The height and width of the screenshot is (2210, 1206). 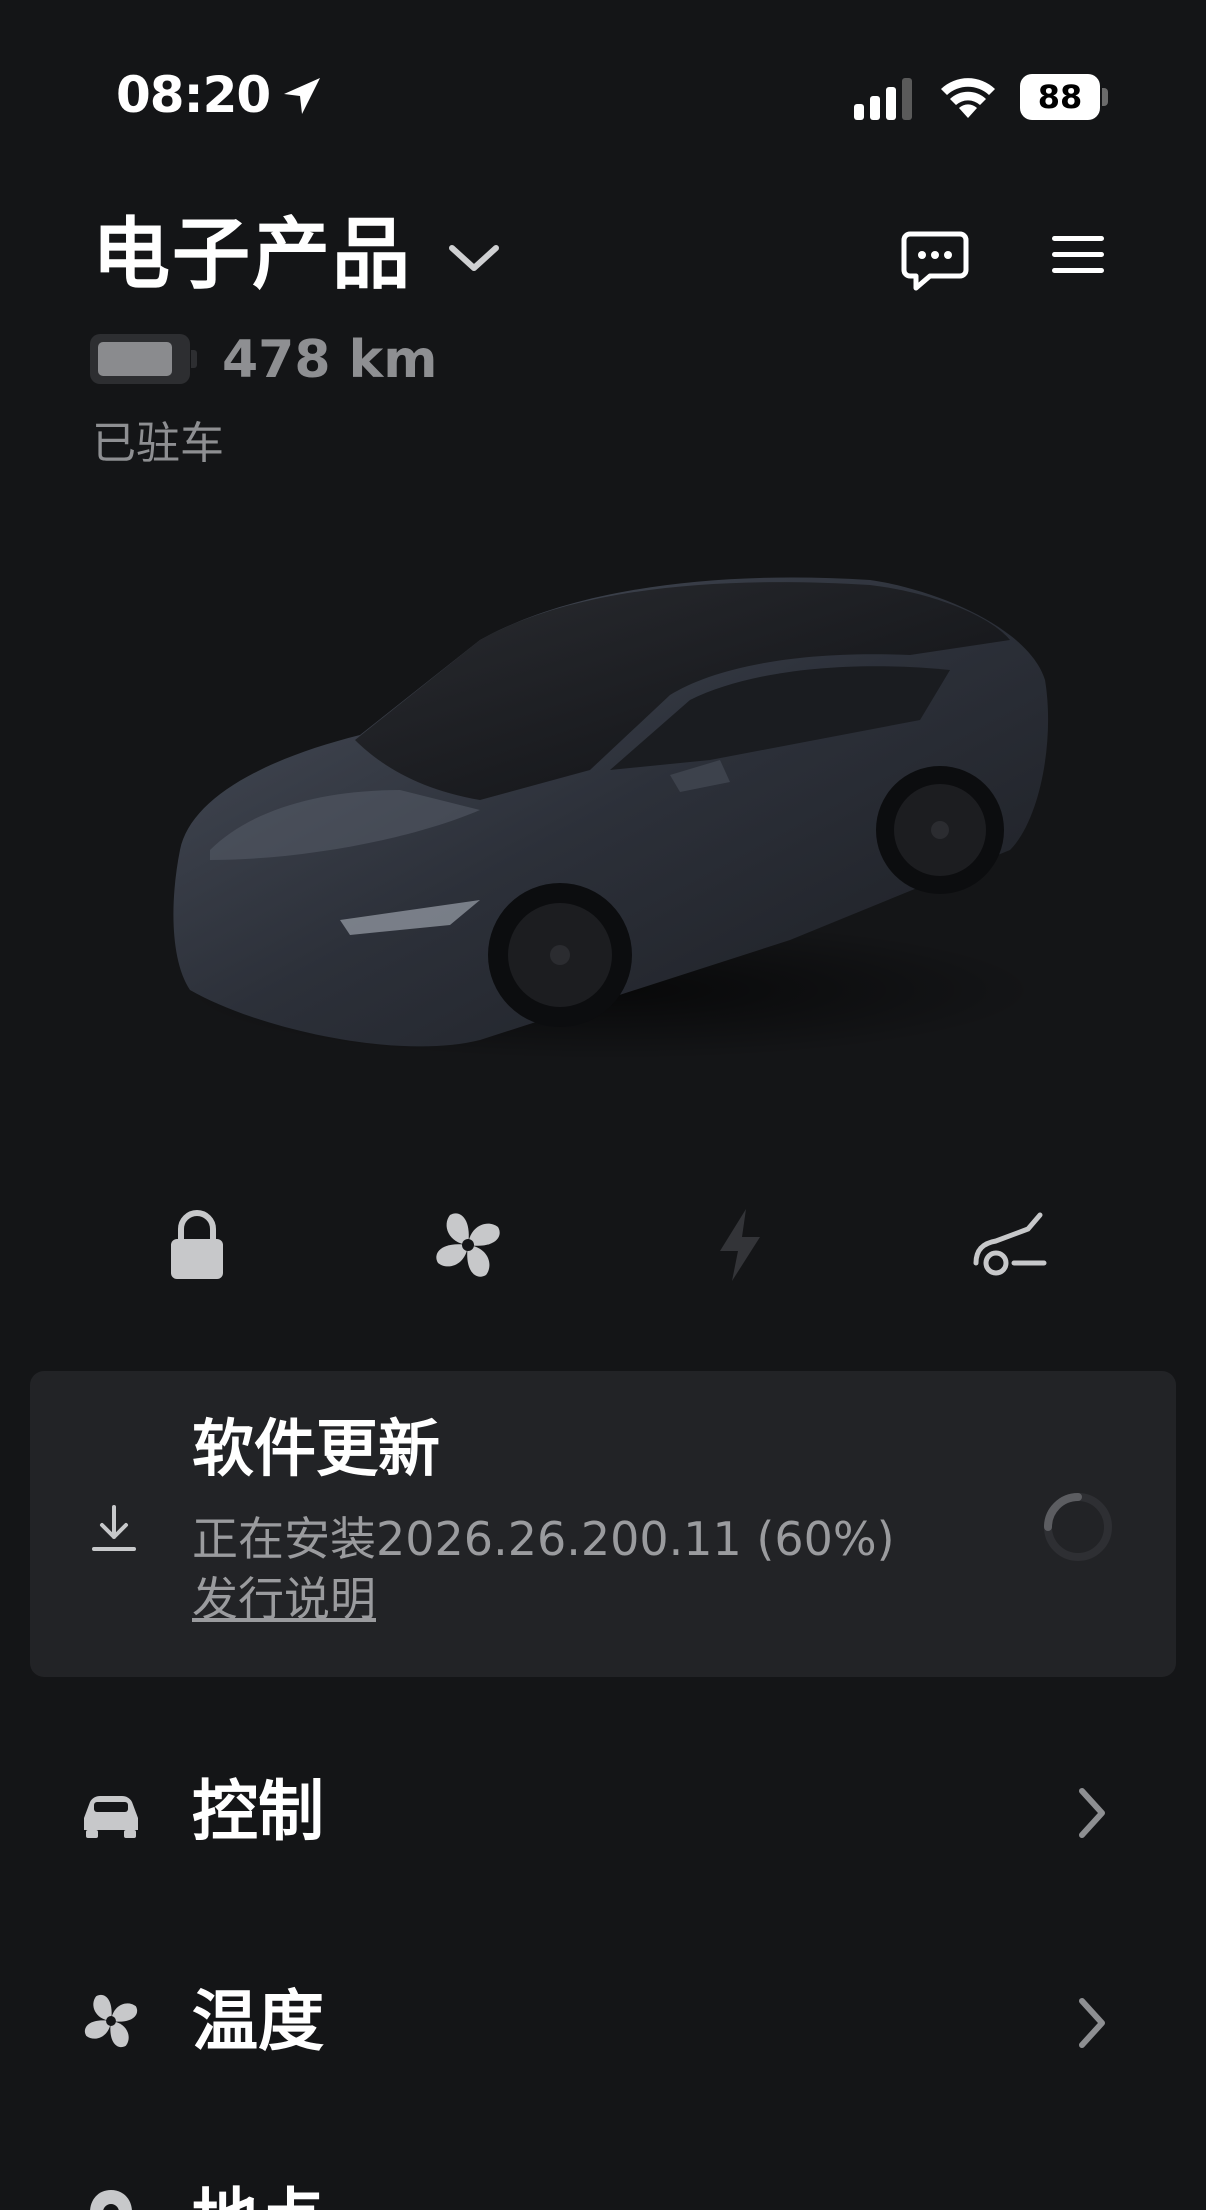 What do you see at coordinates (197, 1245) in the screenshot?
I see `lock-icon` at bounding box center [197, 1245].